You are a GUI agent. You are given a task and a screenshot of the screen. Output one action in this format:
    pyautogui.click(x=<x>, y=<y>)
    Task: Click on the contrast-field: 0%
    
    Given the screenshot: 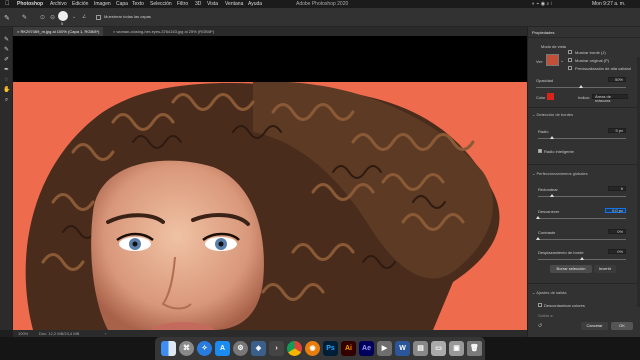 What is the action you would take?
    pyautogui.click(x=617, y=231)
    